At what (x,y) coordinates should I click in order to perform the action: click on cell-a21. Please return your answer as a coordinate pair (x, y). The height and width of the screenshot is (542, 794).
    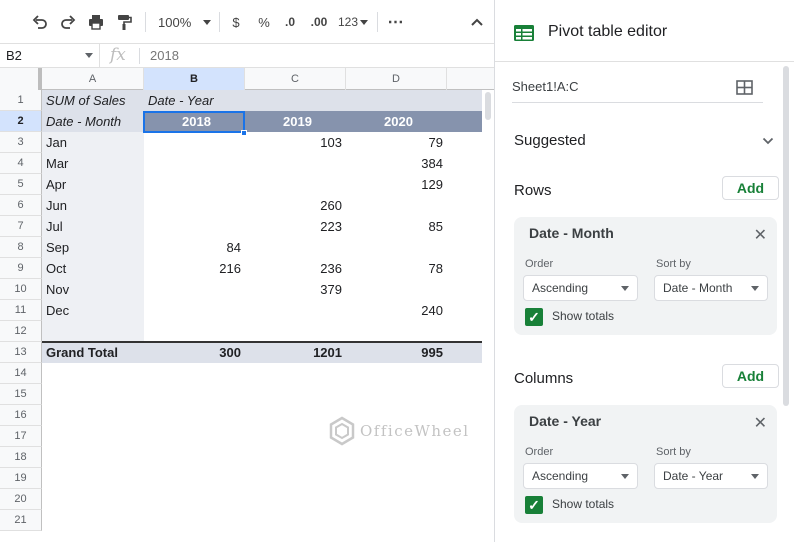
    Looking at the image, I should click on (93, 520).